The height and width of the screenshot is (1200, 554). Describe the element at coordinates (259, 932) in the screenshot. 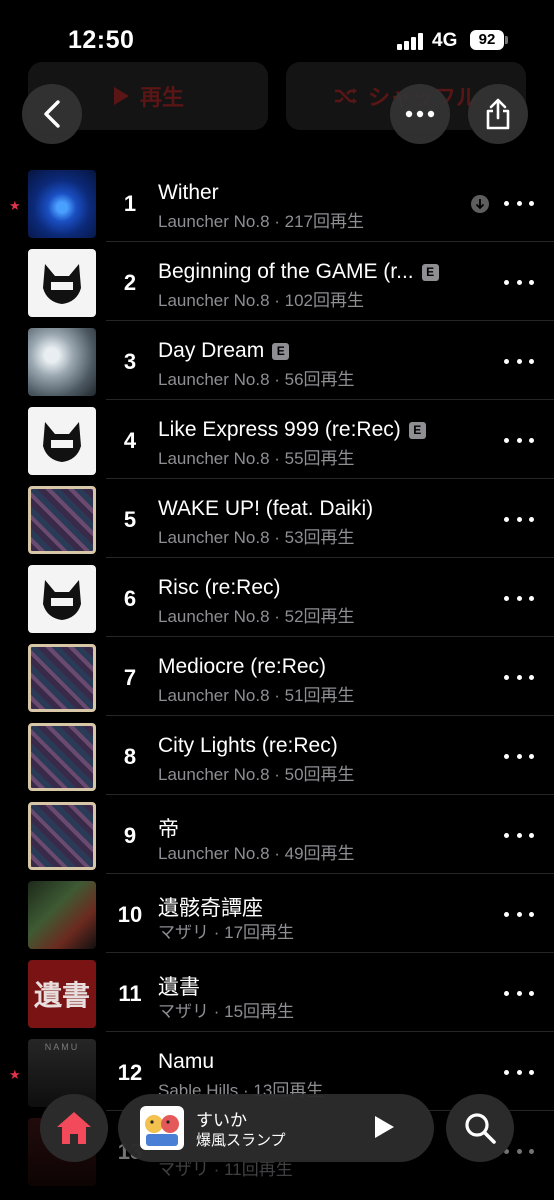

I see `track-plays: 17回再生` at that location.